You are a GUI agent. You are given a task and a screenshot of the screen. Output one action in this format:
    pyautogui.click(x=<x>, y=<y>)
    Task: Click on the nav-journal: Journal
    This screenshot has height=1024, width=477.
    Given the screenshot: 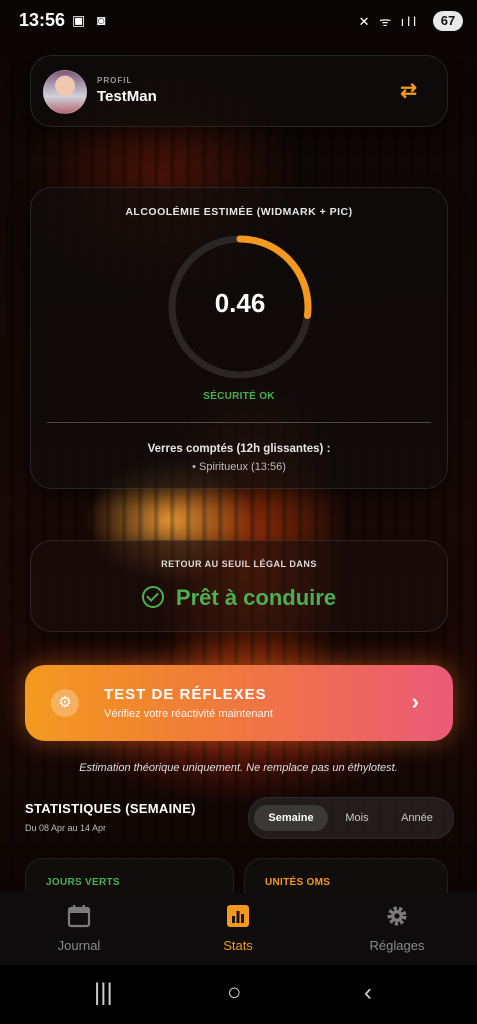 What is the action you would take?
    pyautogui.click(x=79, y=928)
    